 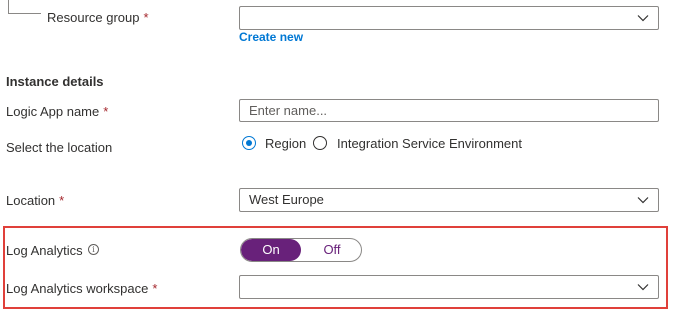 What do you see at coordinates (449, 18) in the screenshot?
I see `resource-group-dropdown` at bounding box center [449, 18].